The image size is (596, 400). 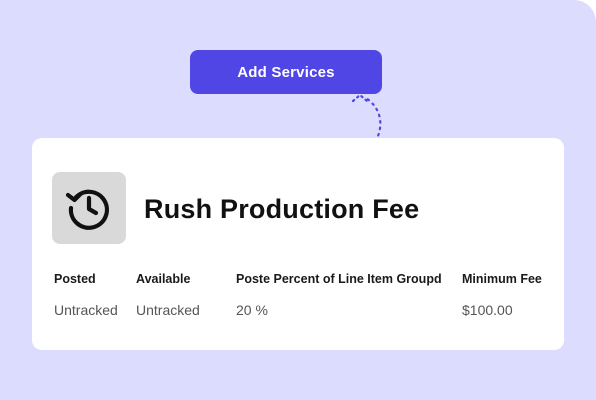 What do you see at coordinates (282, 209) in the screenshot?
I see `service-title: Rush Production Fee` at bounding box center [282, 209].